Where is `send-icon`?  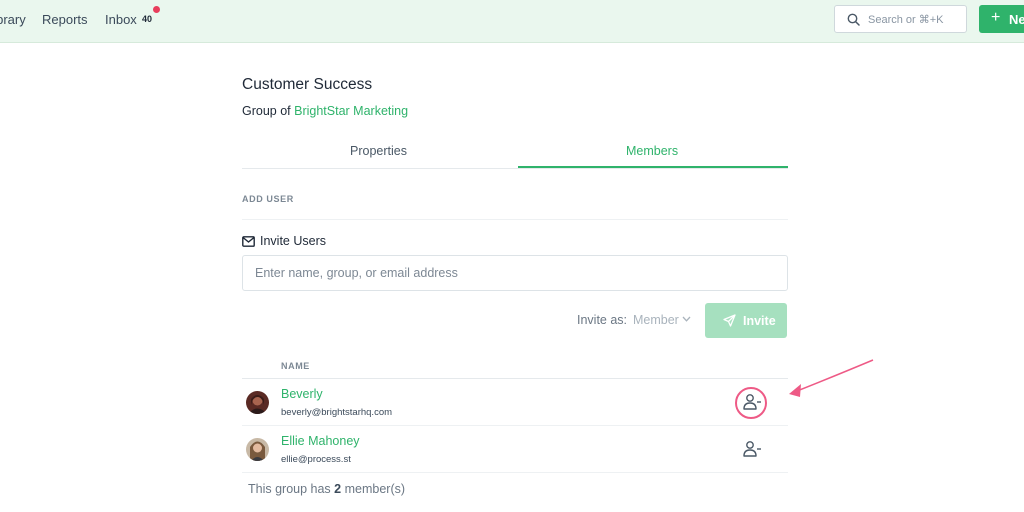 send-icon is located at coordinates (729, 320).